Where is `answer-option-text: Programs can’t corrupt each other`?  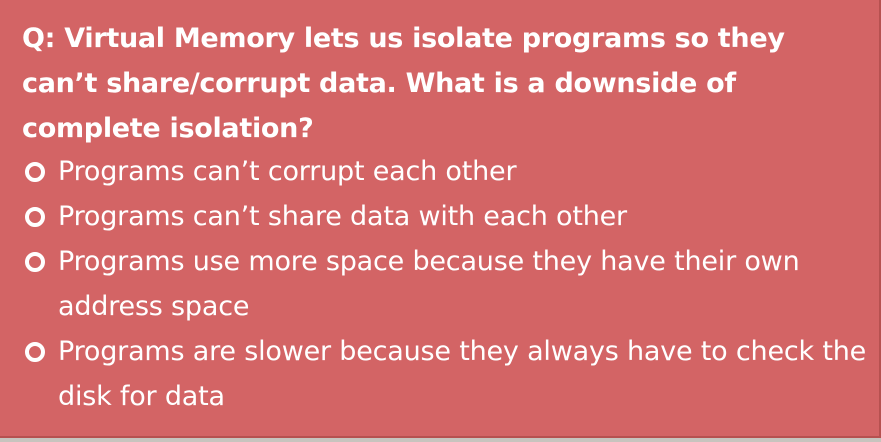
answer-option-text: Programs can’t corrupt each other is located at coordinates (287, 171).